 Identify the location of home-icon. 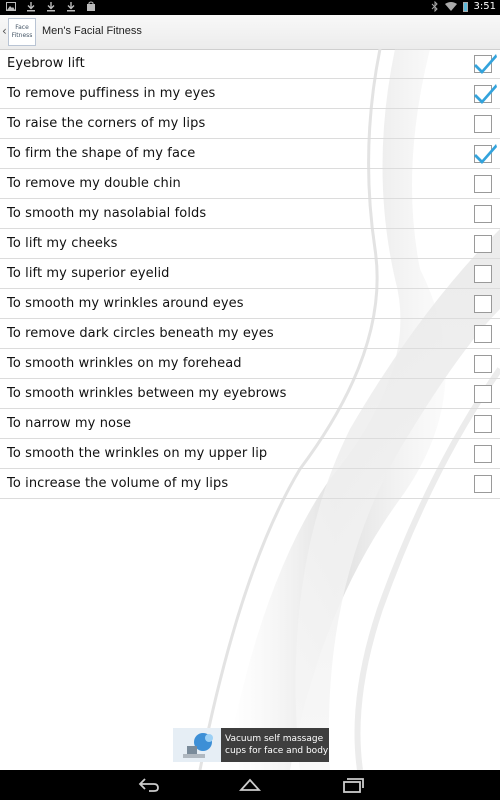
(250, 785).